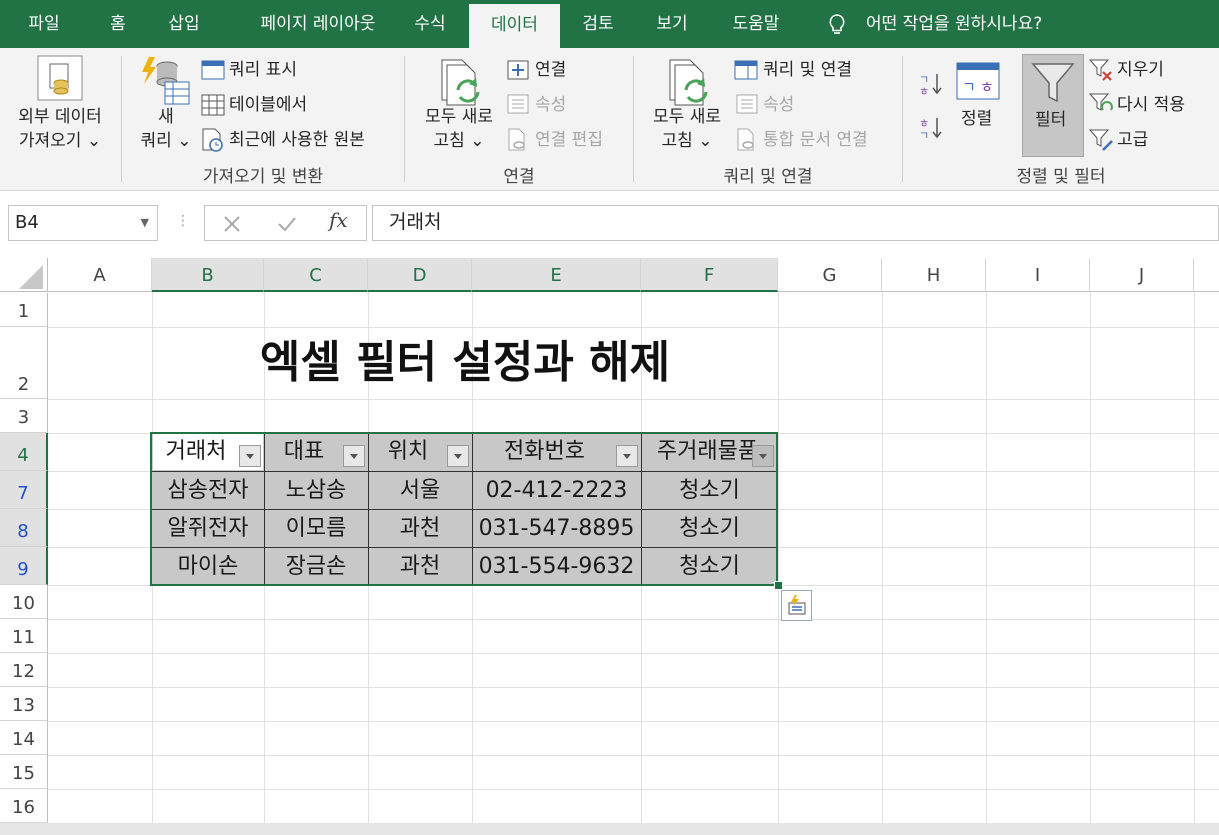  I want to click on formula-bar: B4 ▼ ⋮ fx 거래처, so click(609, 225).